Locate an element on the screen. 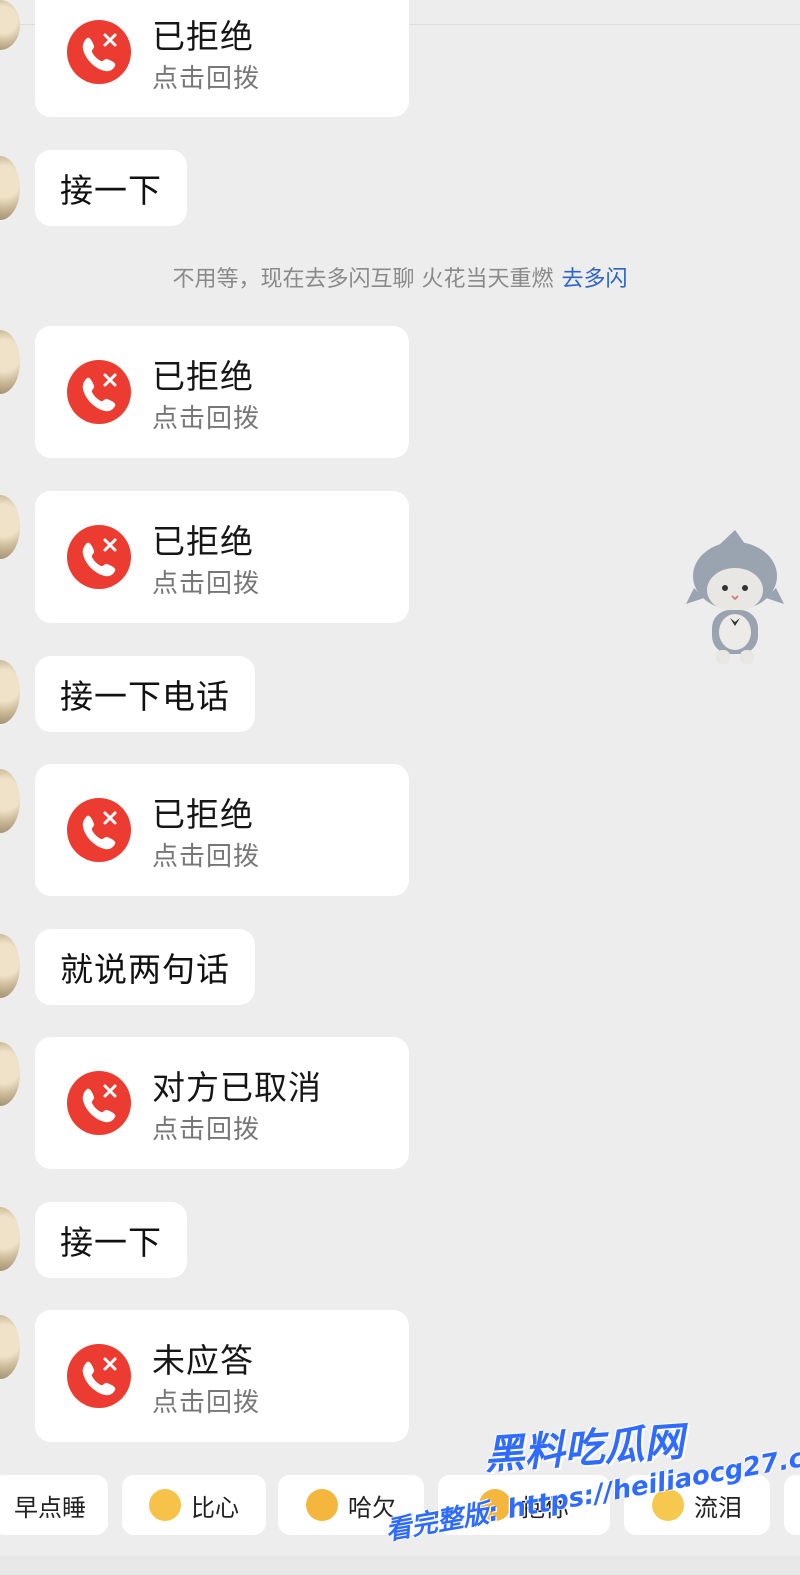 This screenshot has width=800, height=1575. system-notice: 不用等，现在去多闪互聊 火花当天重燃 去多闪 is located at coordinates (400, 277).